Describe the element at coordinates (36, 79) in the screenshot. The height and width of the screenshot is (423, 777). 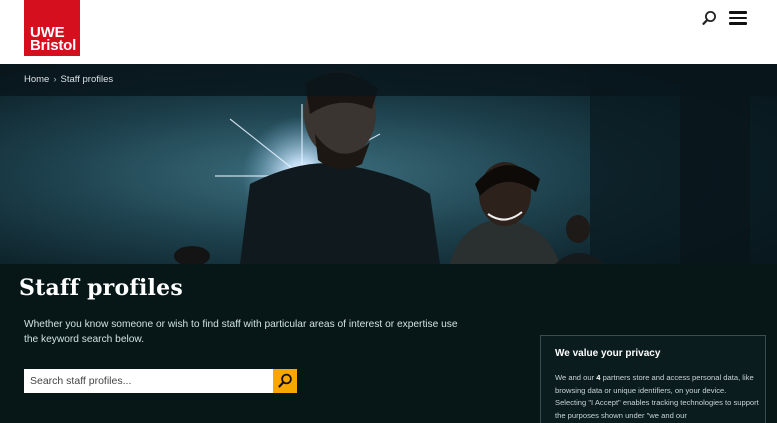
I see `breadcrumb-home-link: Home` at that location.